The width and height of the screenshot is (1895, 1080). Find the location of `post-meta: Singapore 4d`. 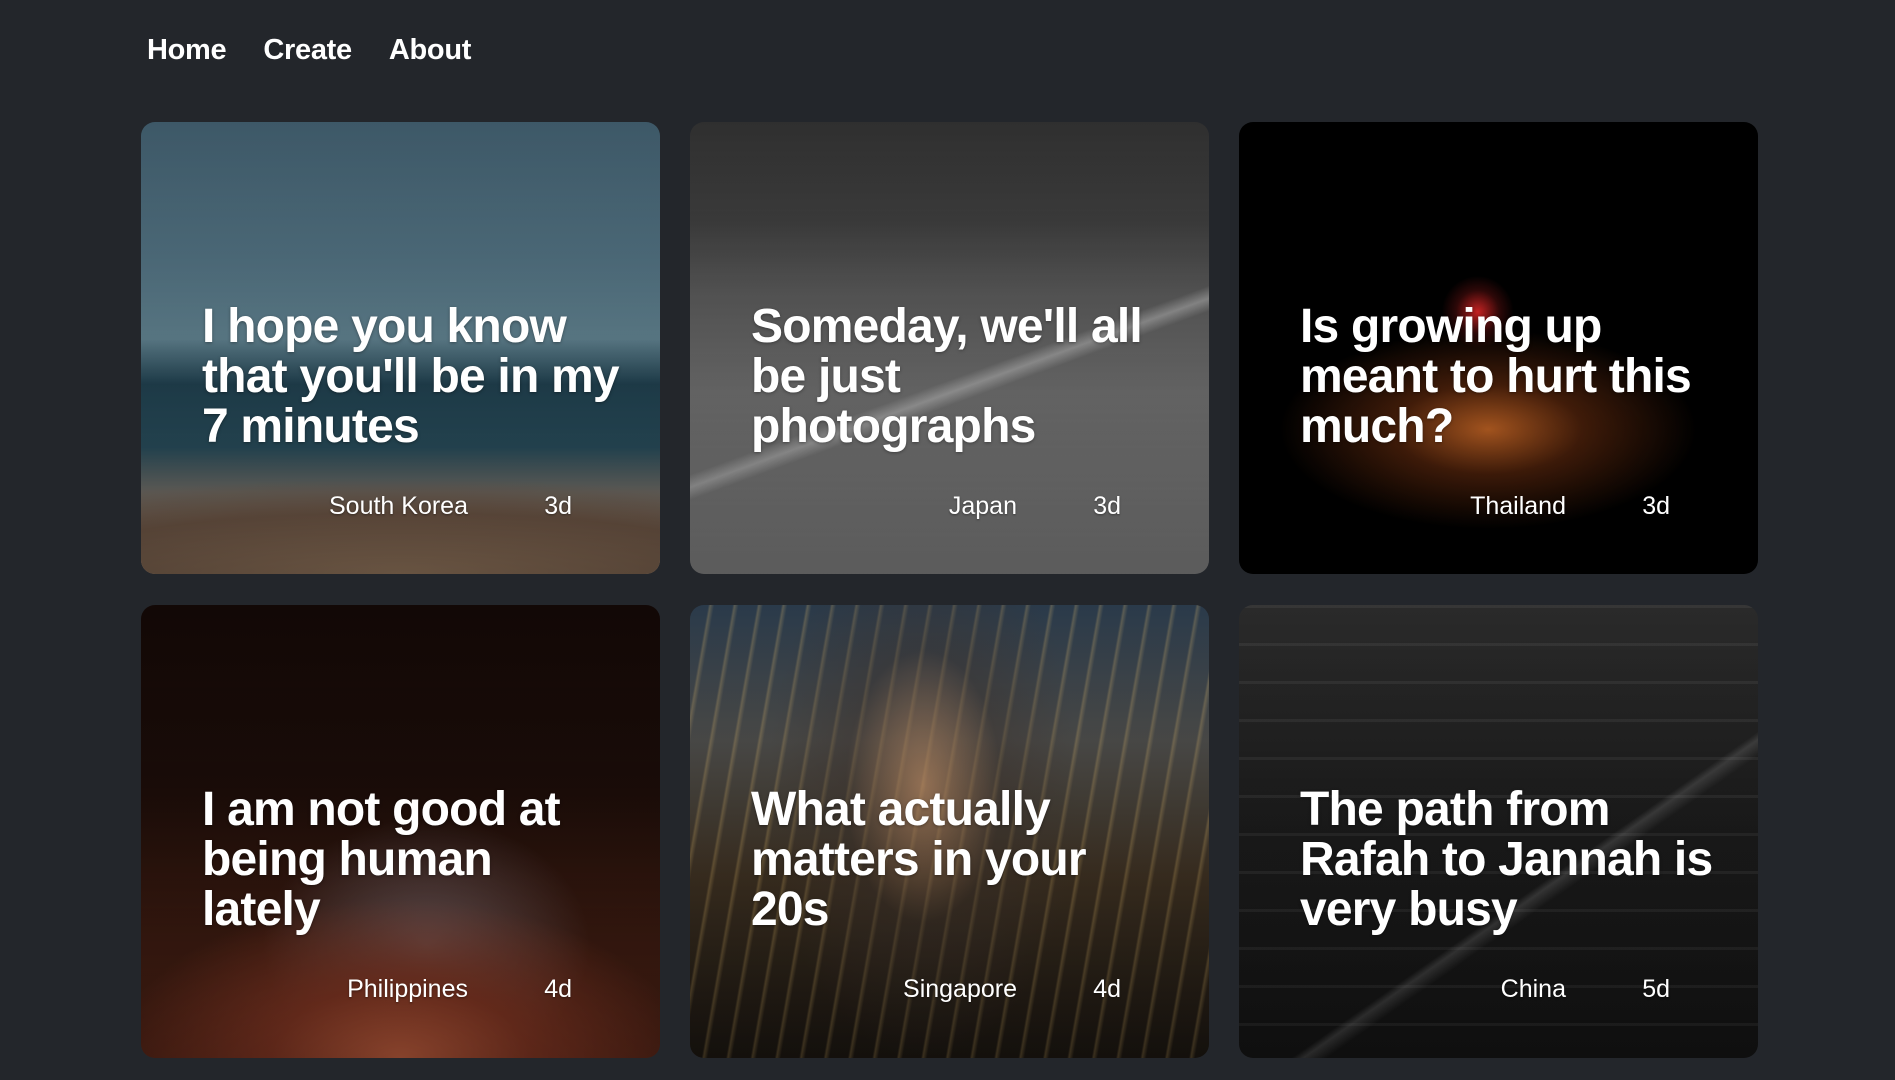

post-meta: Singapore 4d is located at coordinates (1012, 989).